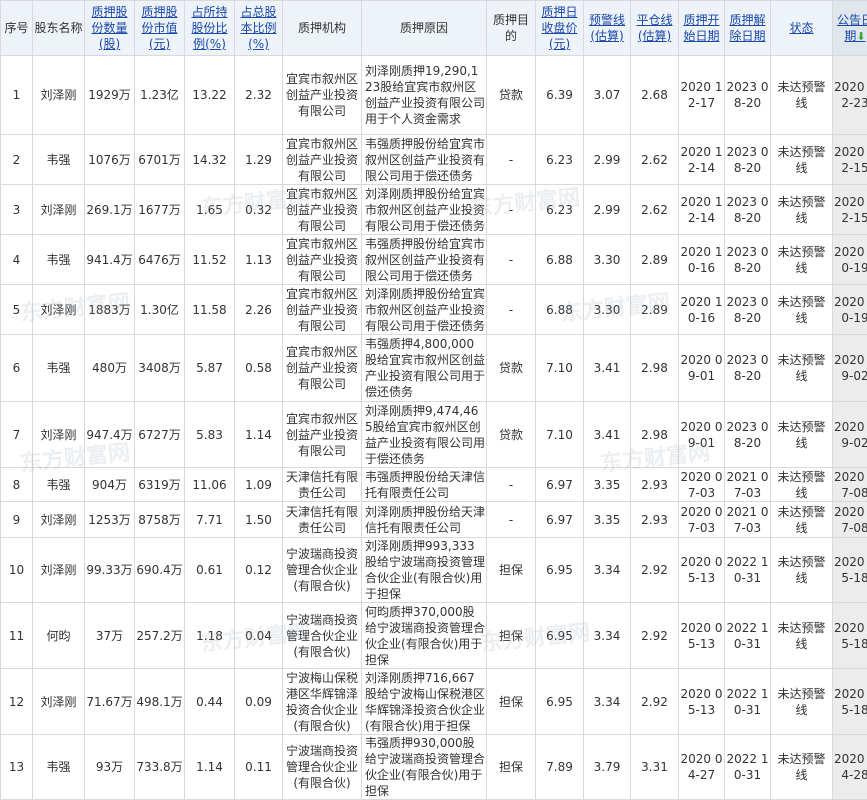 This screenshot has height=800, width=867. What do you see at coordinates (702, 435) in the screenshot?
I see `cell-start-date: 2020 09-01` at bounding box center [702, 435].